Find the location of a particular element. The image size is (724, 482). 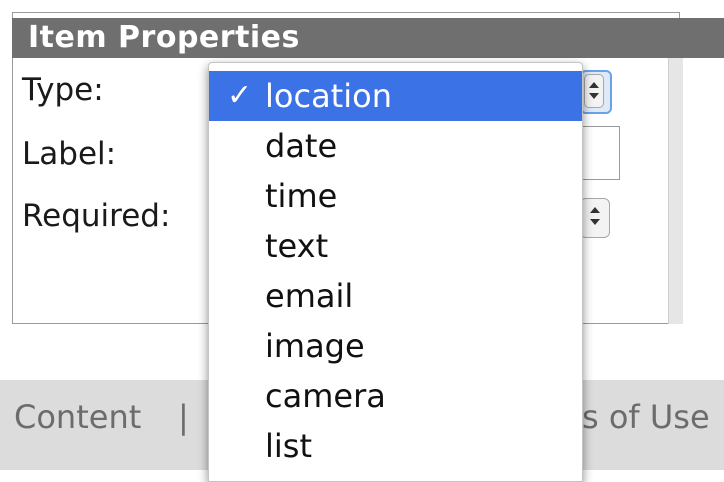

panel-title: Item Properties is located at coordinates (368, 38).